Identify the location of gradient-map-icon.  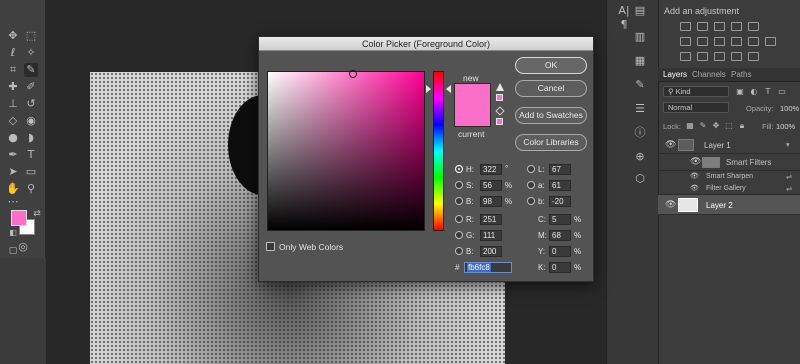
(736, 56).